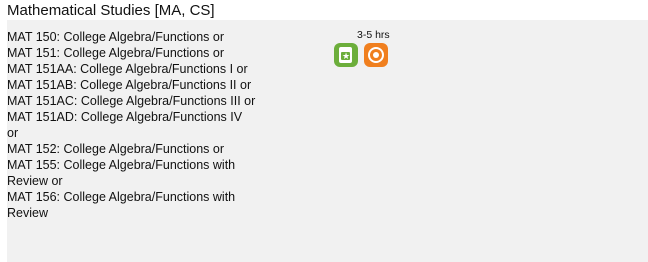  I want to click on star-icon: ★, so click(346, 57).